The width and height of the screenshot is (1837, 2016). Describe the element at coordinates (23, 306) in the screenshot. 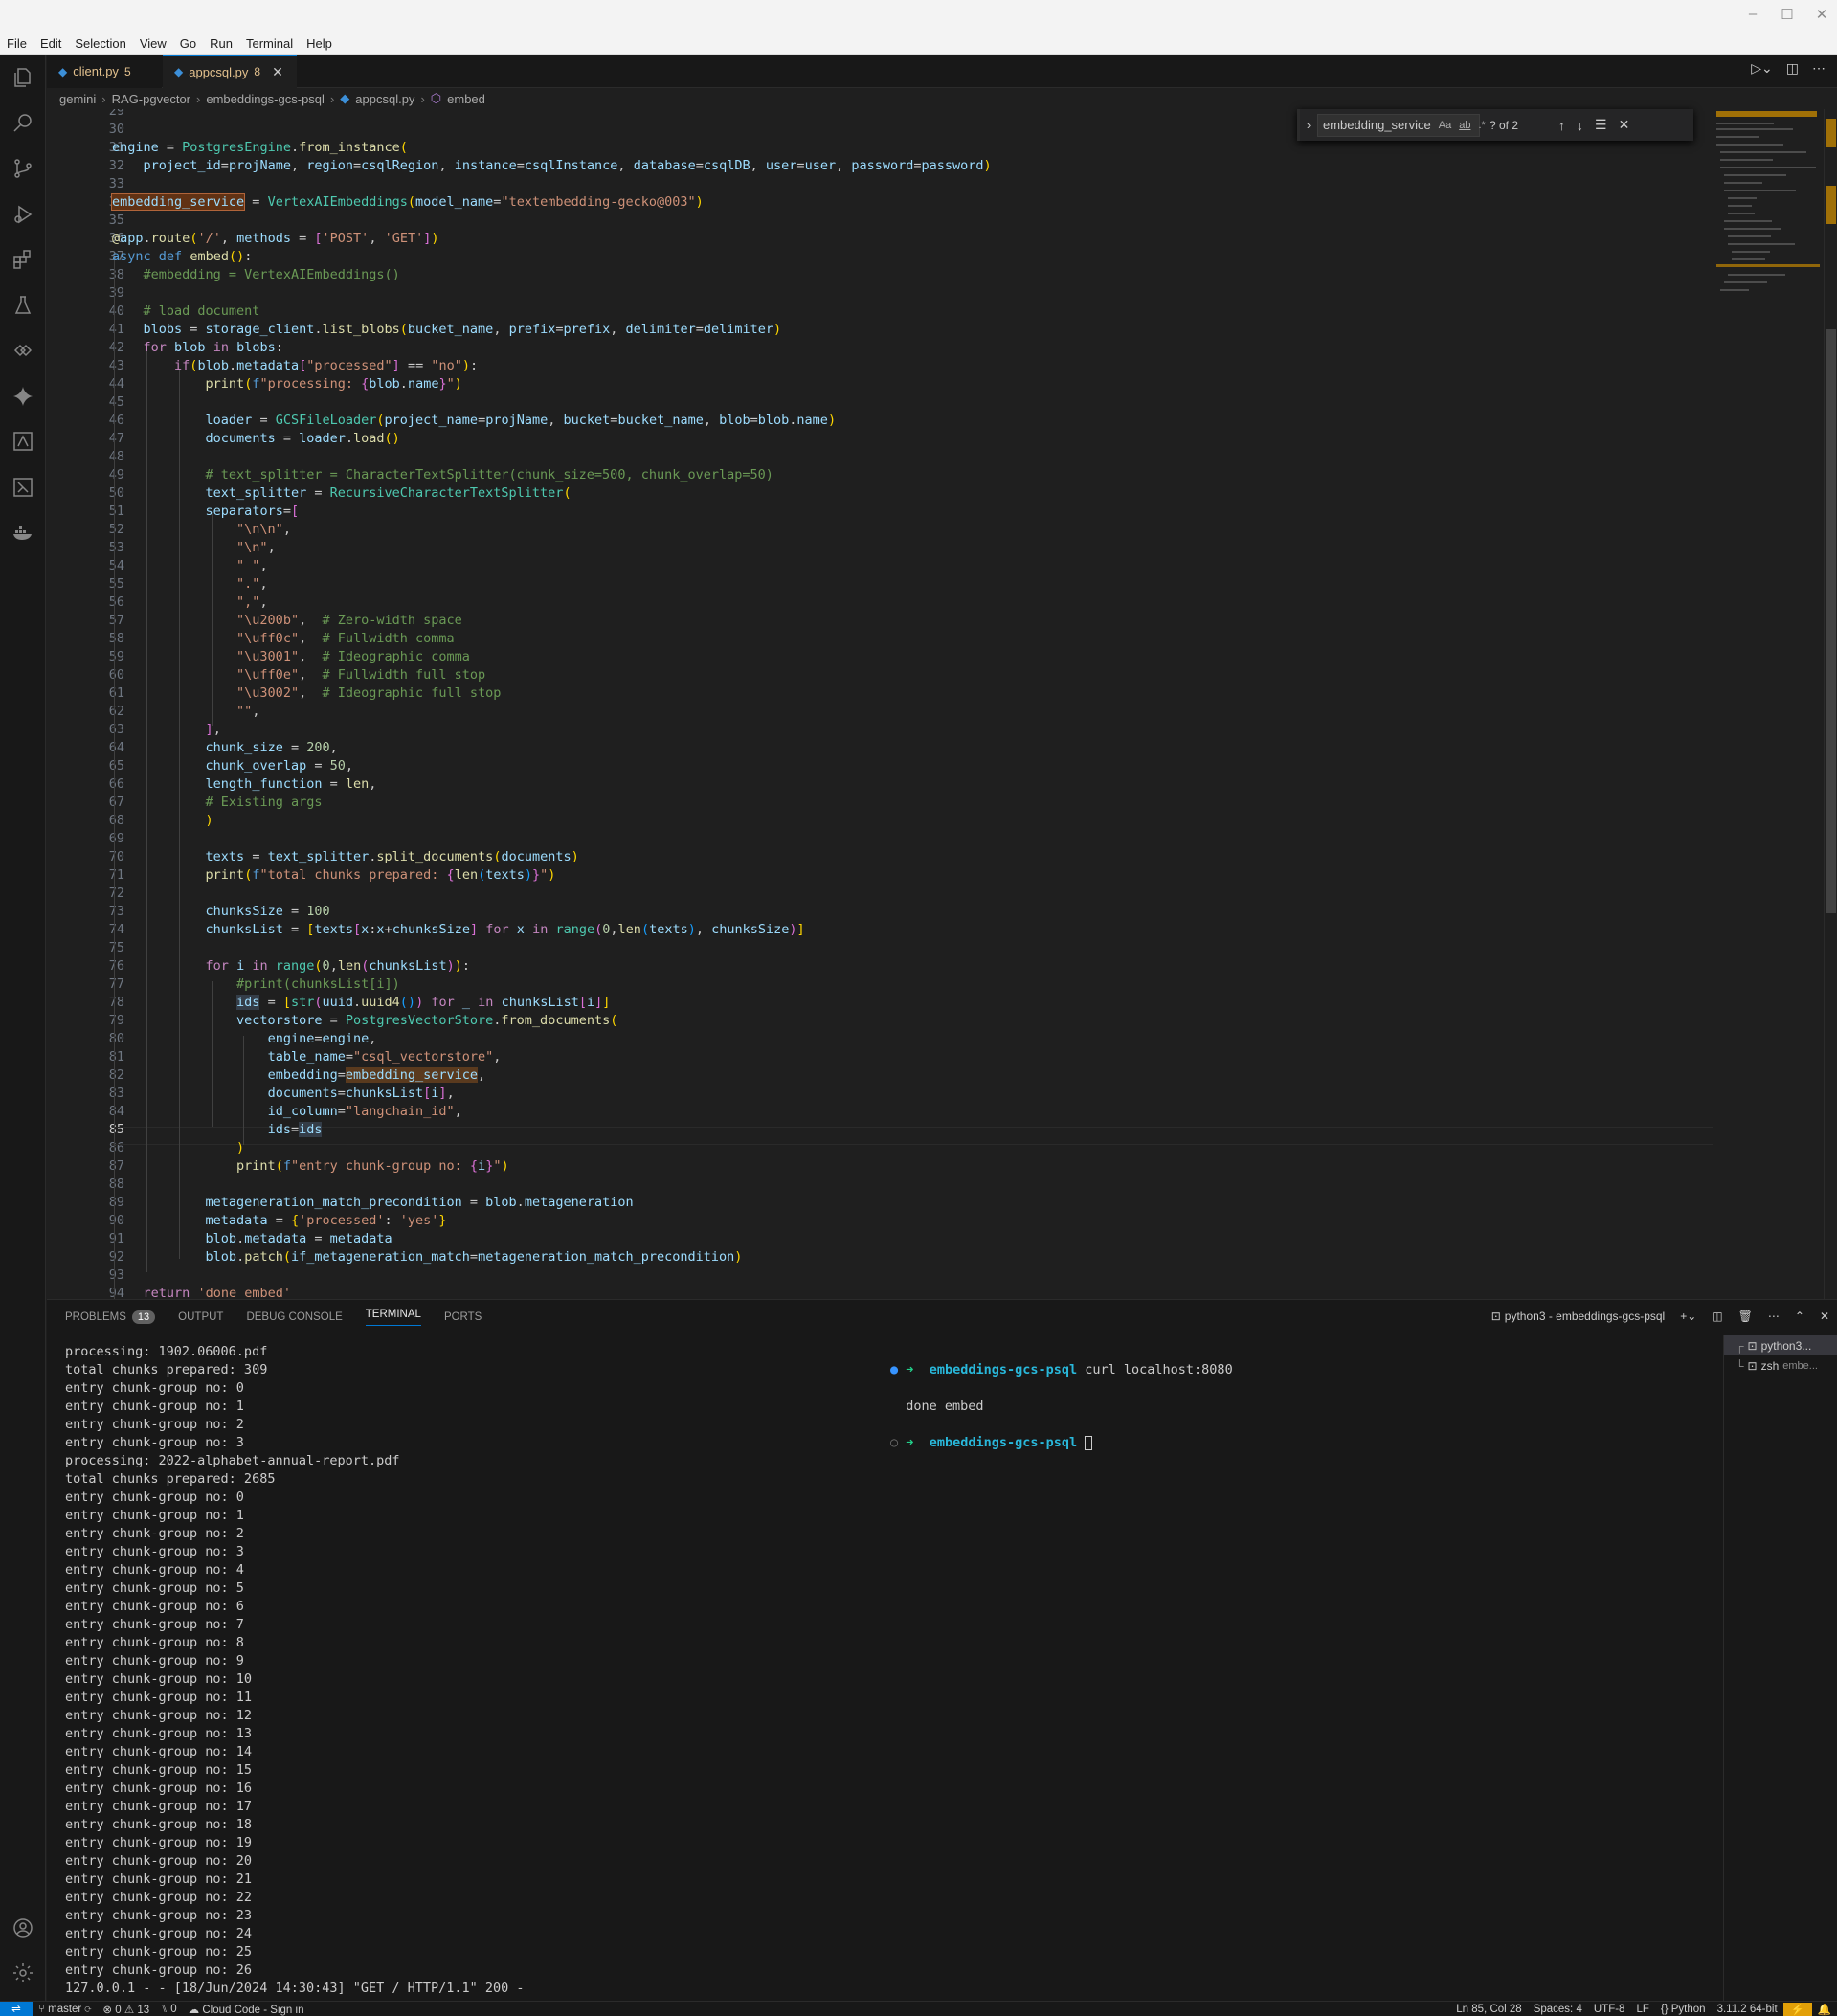

I see `testing-icon` at that location.